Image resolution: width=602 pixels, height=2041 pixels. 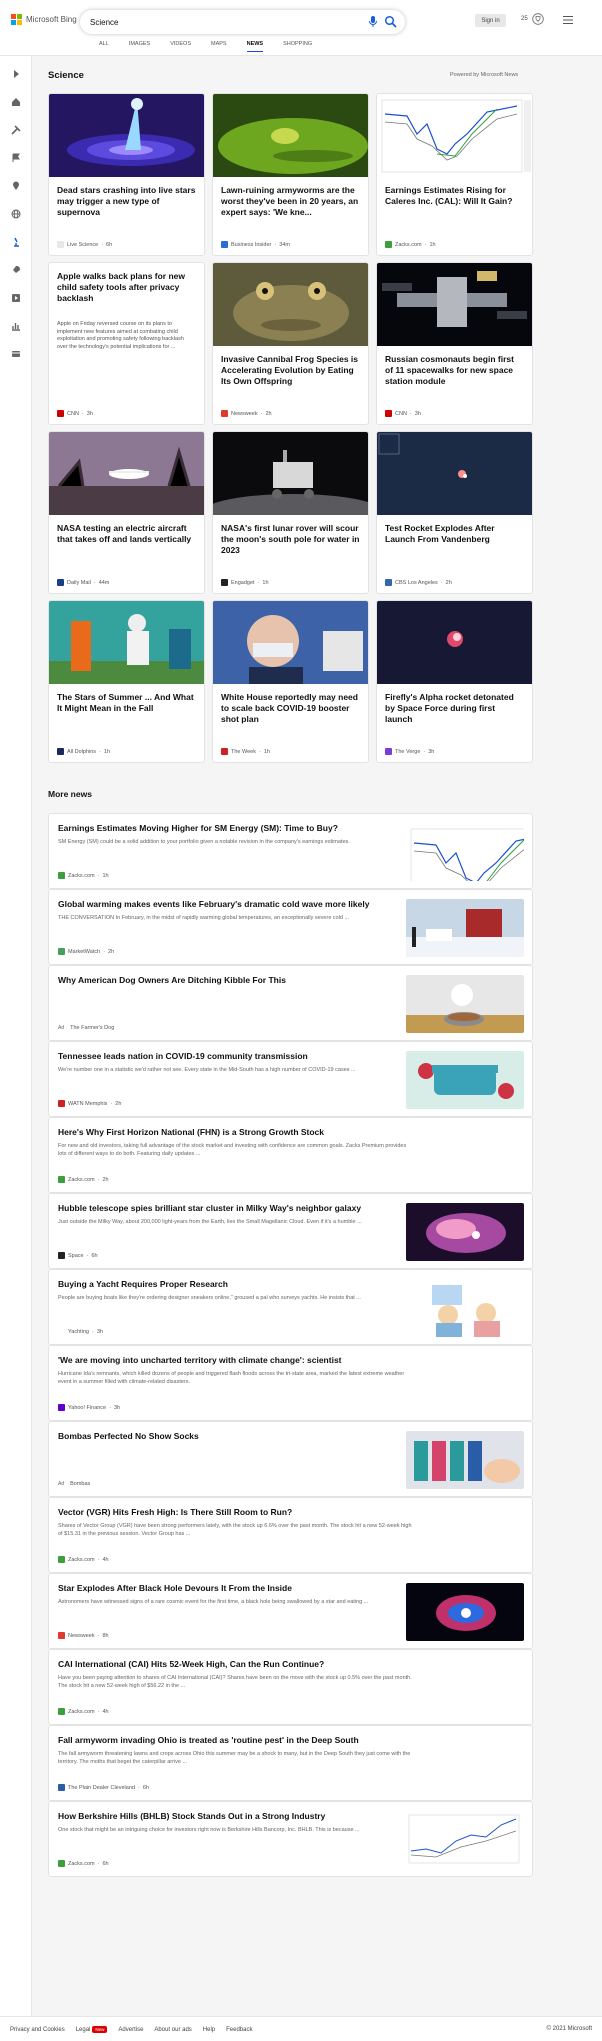 I want to click on home-icon, so click(x=16, y=102).